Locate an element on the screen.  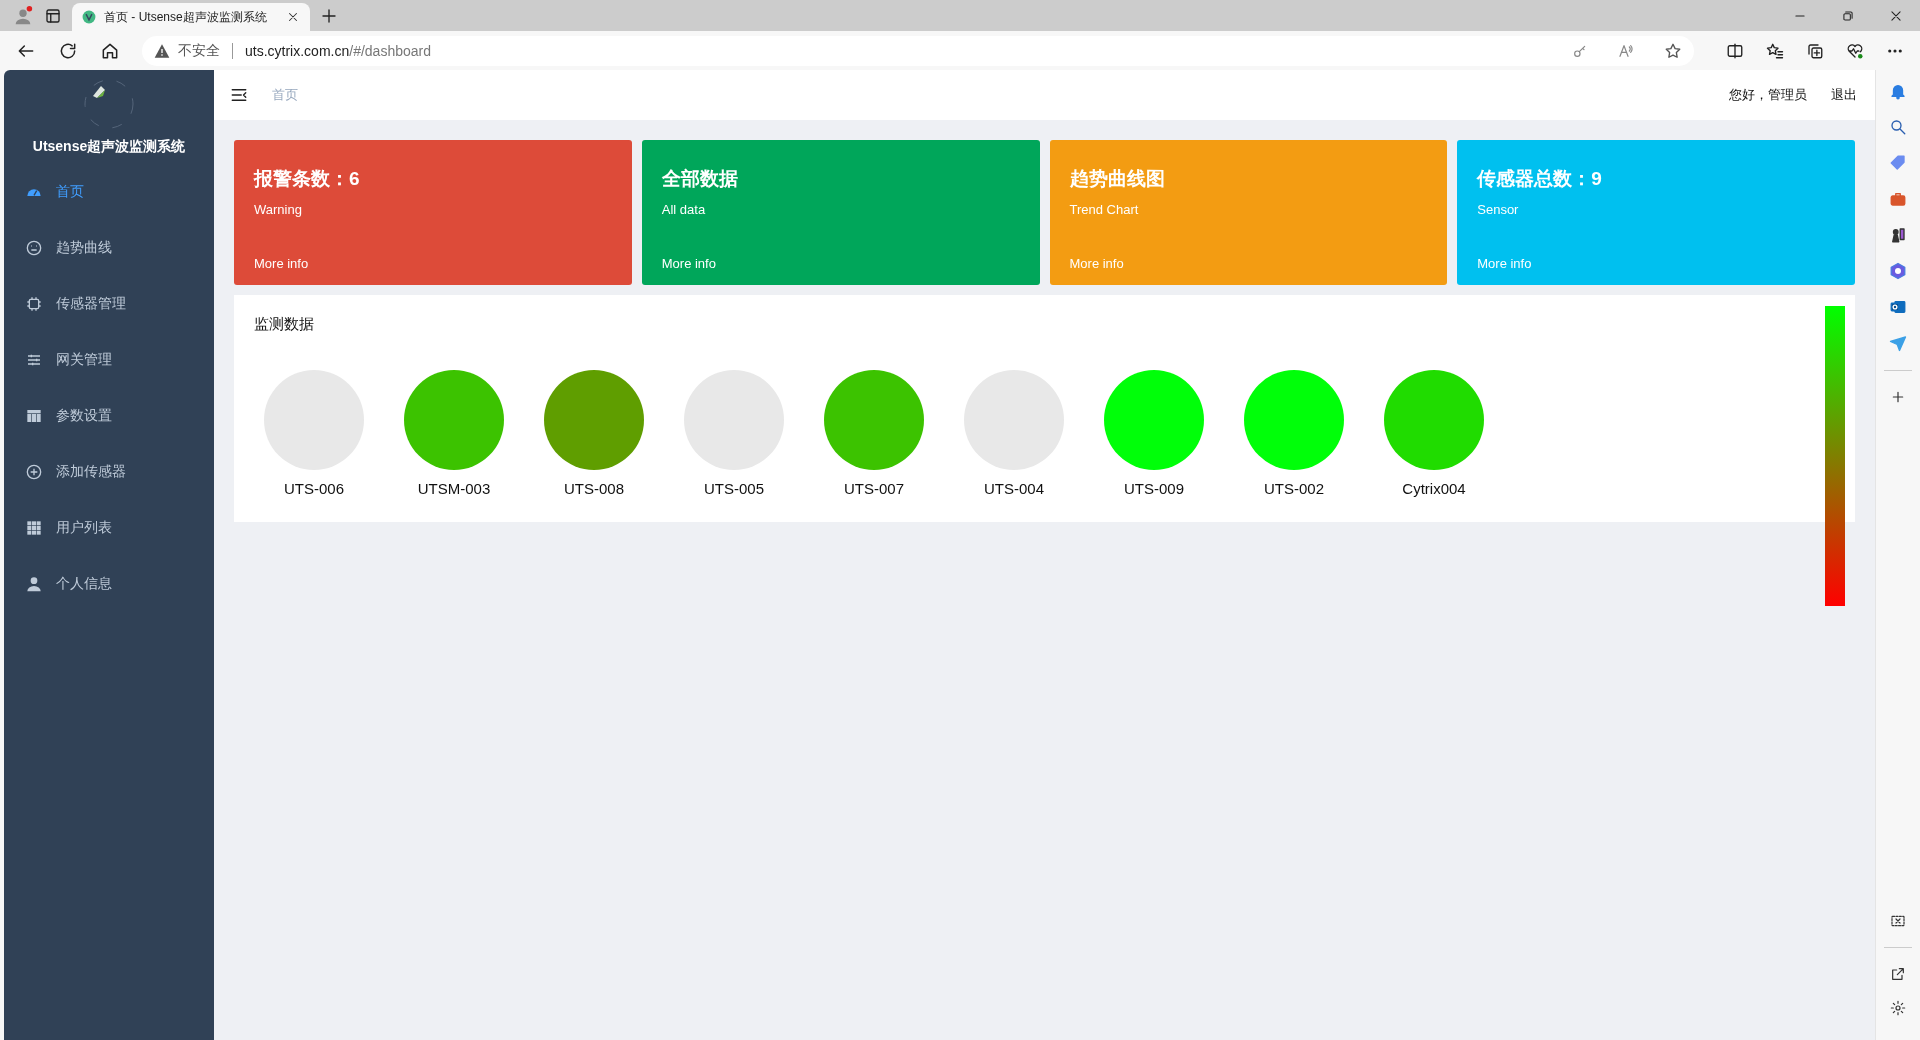
address-bar: 不安全 uts.cytrix.com.cn/#/dashboard is located at coordinates (918, 50).